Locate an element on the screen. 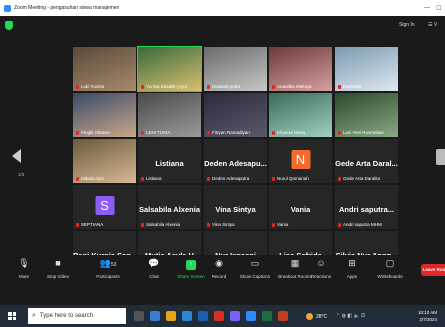  participant-name-label: Listiana is located at coordinates (151, 178).